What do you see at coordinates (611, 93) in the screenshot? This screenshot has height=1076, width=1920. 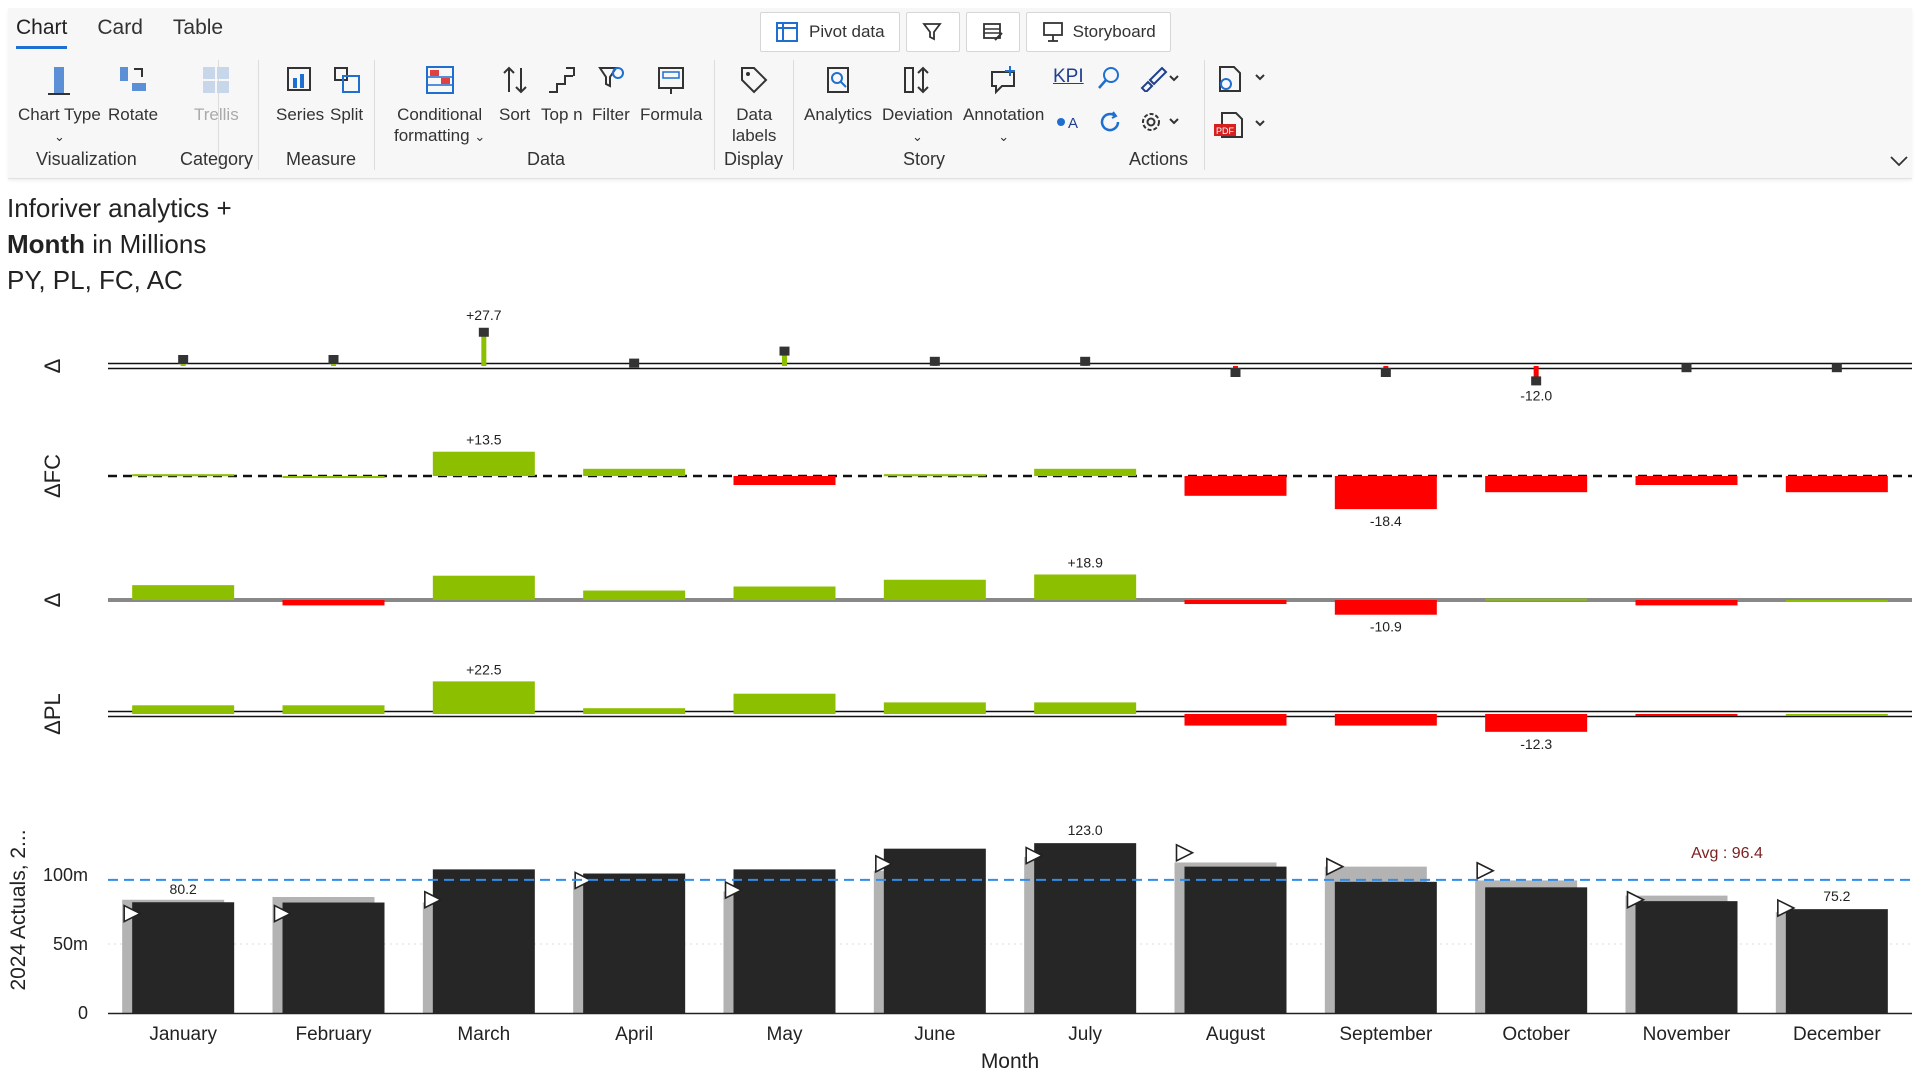 I see `filter-button: Filter` at bounding box center [611, 93].